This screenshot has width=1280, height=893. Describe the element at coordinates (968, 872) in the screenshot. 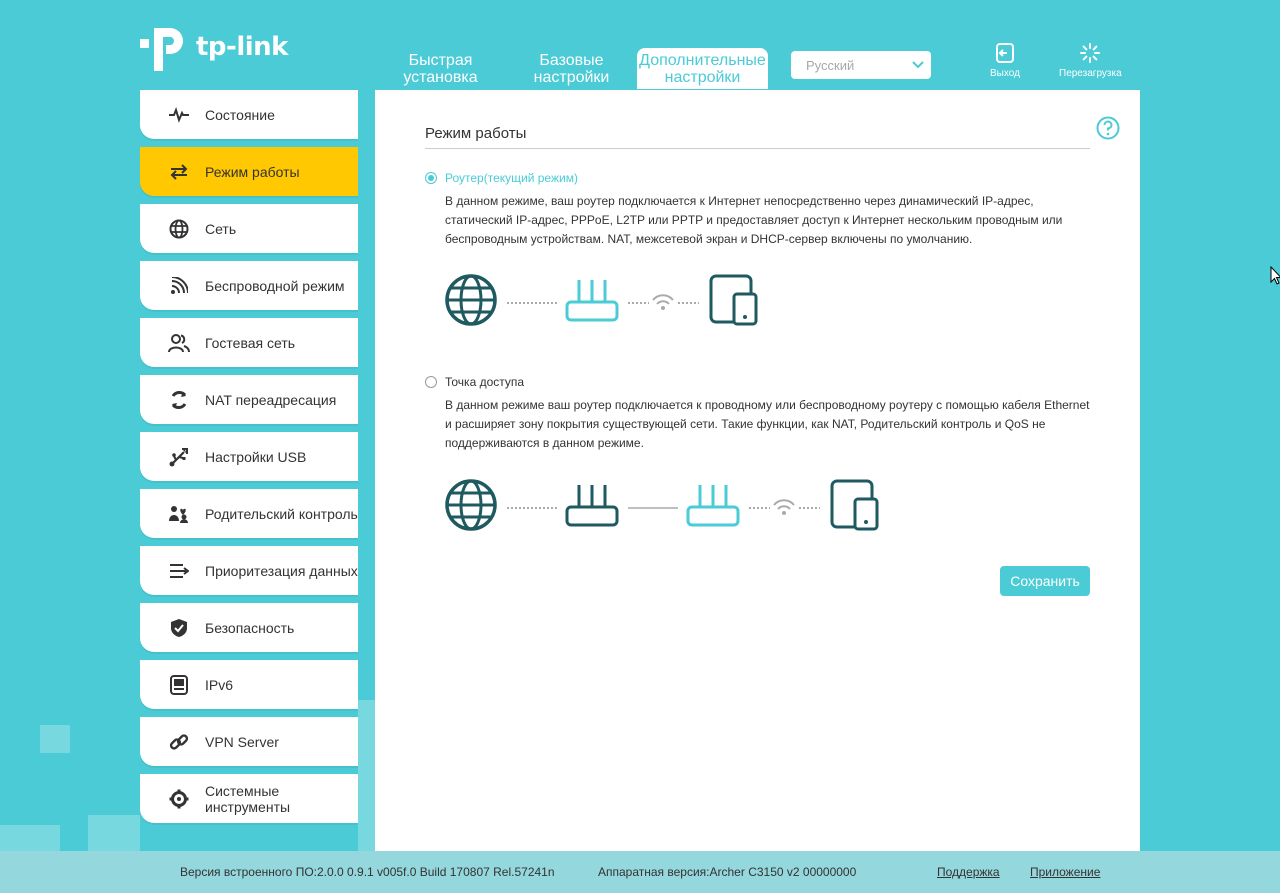

I see `support-link: Поддержка` at that location.